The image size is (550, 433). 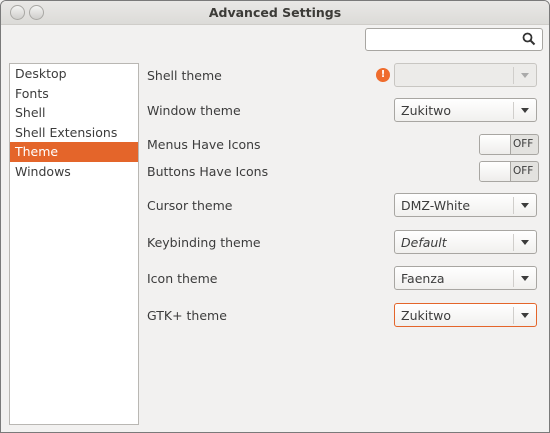 What do you see at coordinates (74, 152) in the screenshot?
I see `sidebar-item-theme: Theme` at bounding box center [74, 152].